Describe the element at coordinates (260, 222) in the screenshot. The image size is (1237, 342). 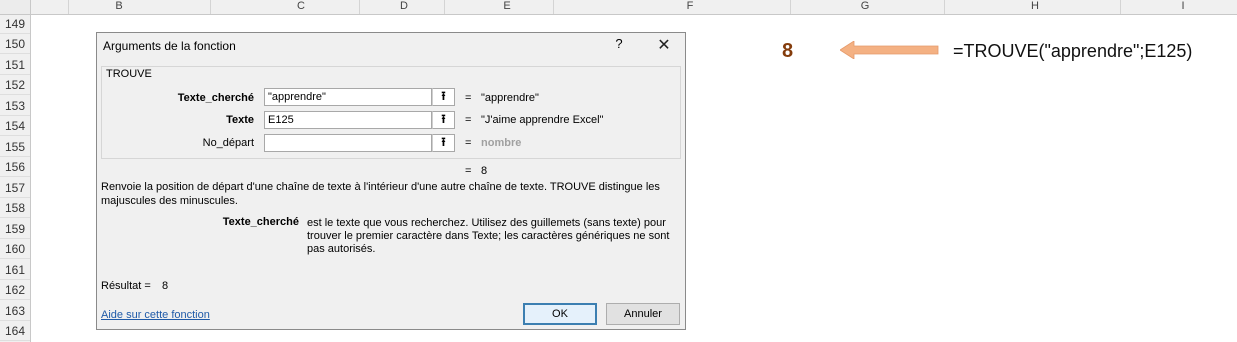
I see `param-help-name: Texte_cherché` at that location.